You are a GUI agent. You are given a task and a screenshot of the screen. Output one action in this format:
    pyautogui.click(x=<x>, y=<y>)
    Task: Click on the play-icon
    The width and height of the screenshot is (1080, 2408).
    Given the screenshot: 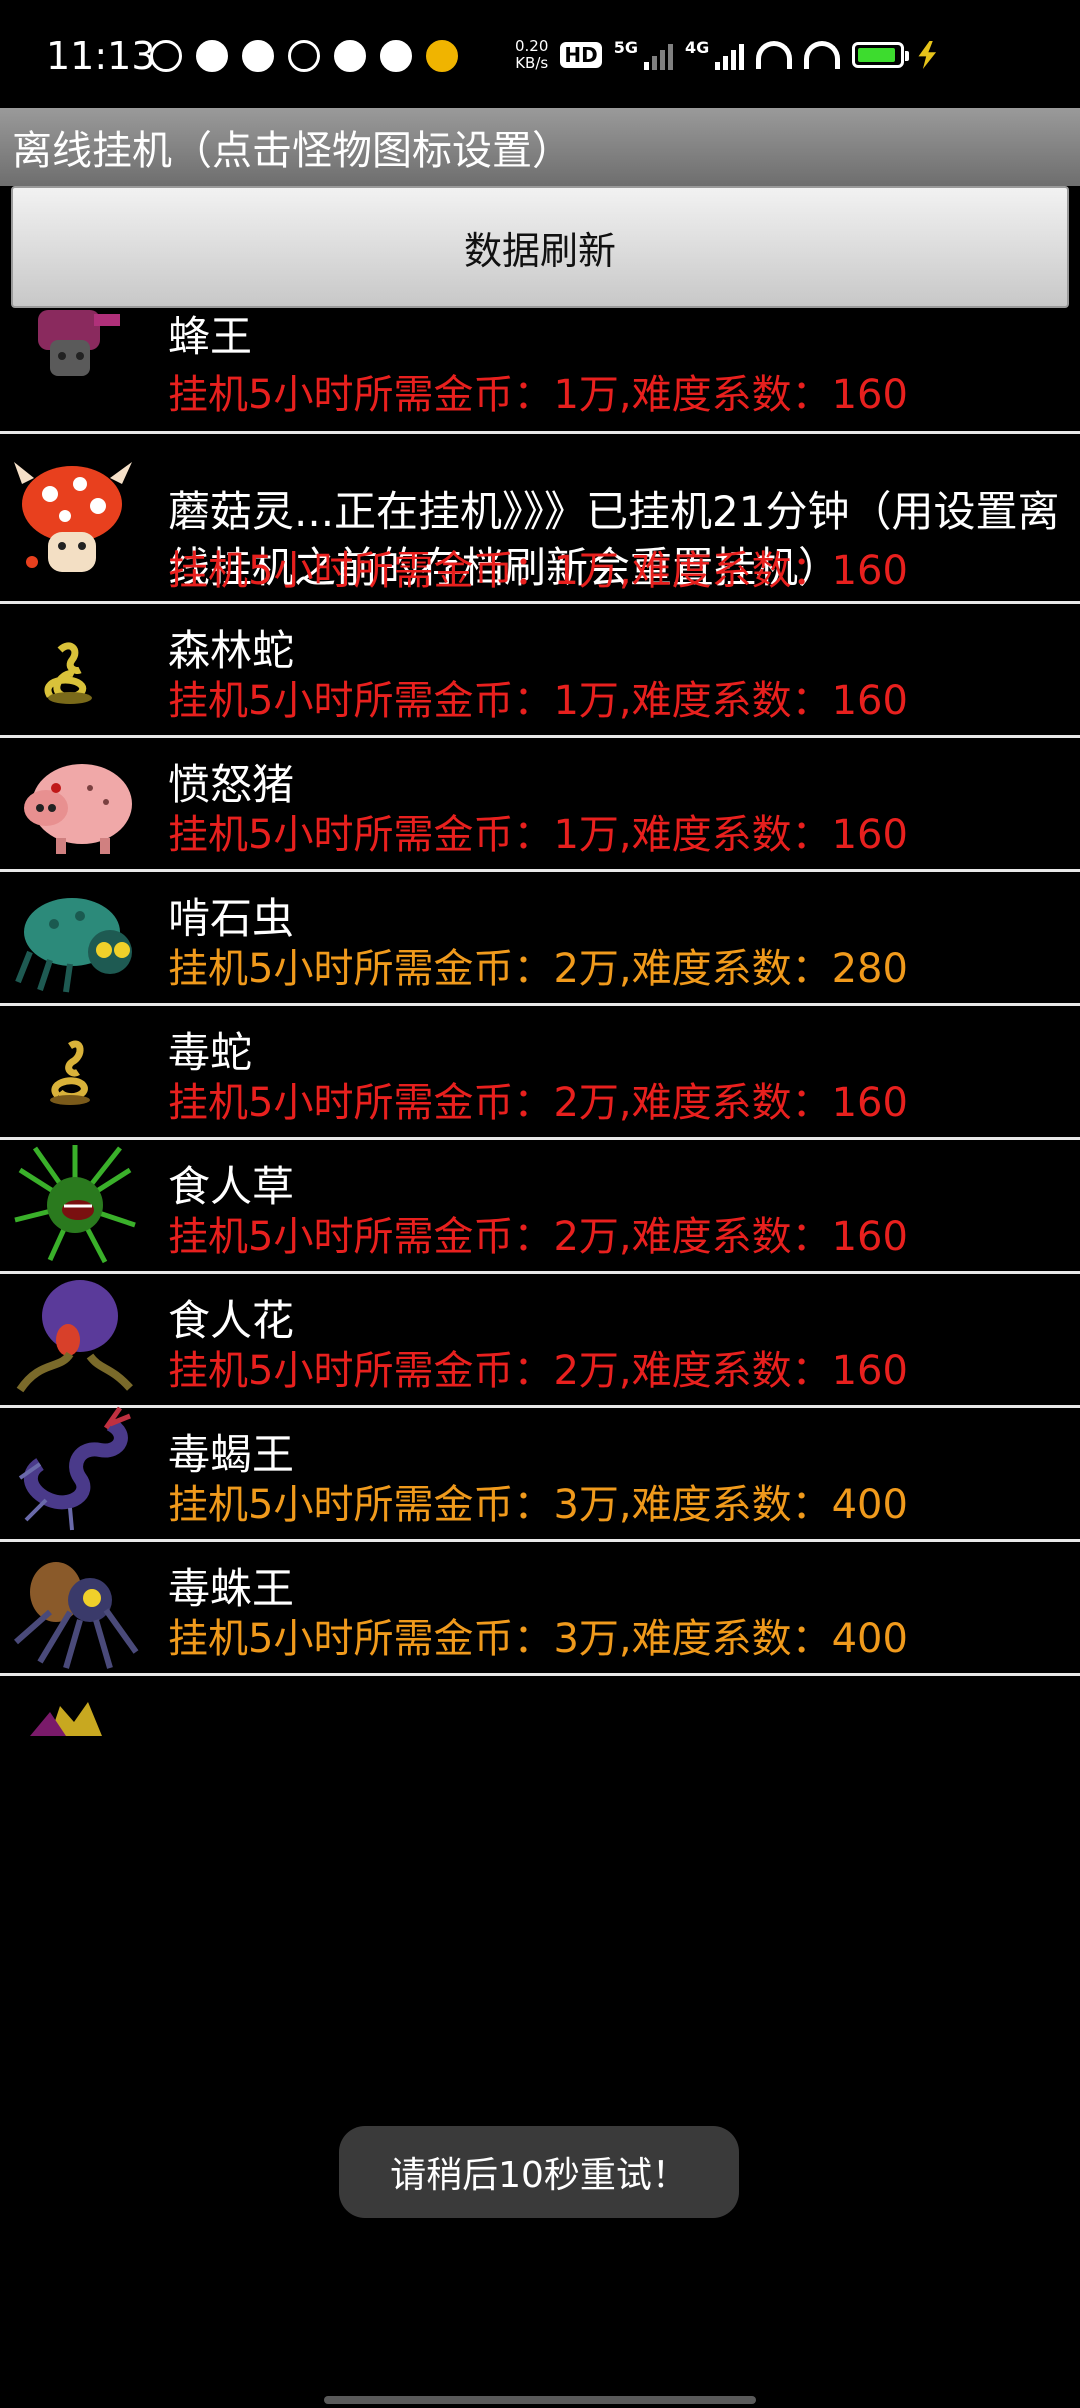 What is the action you would take?
    pyautogui.click(x=304, y=56)
    